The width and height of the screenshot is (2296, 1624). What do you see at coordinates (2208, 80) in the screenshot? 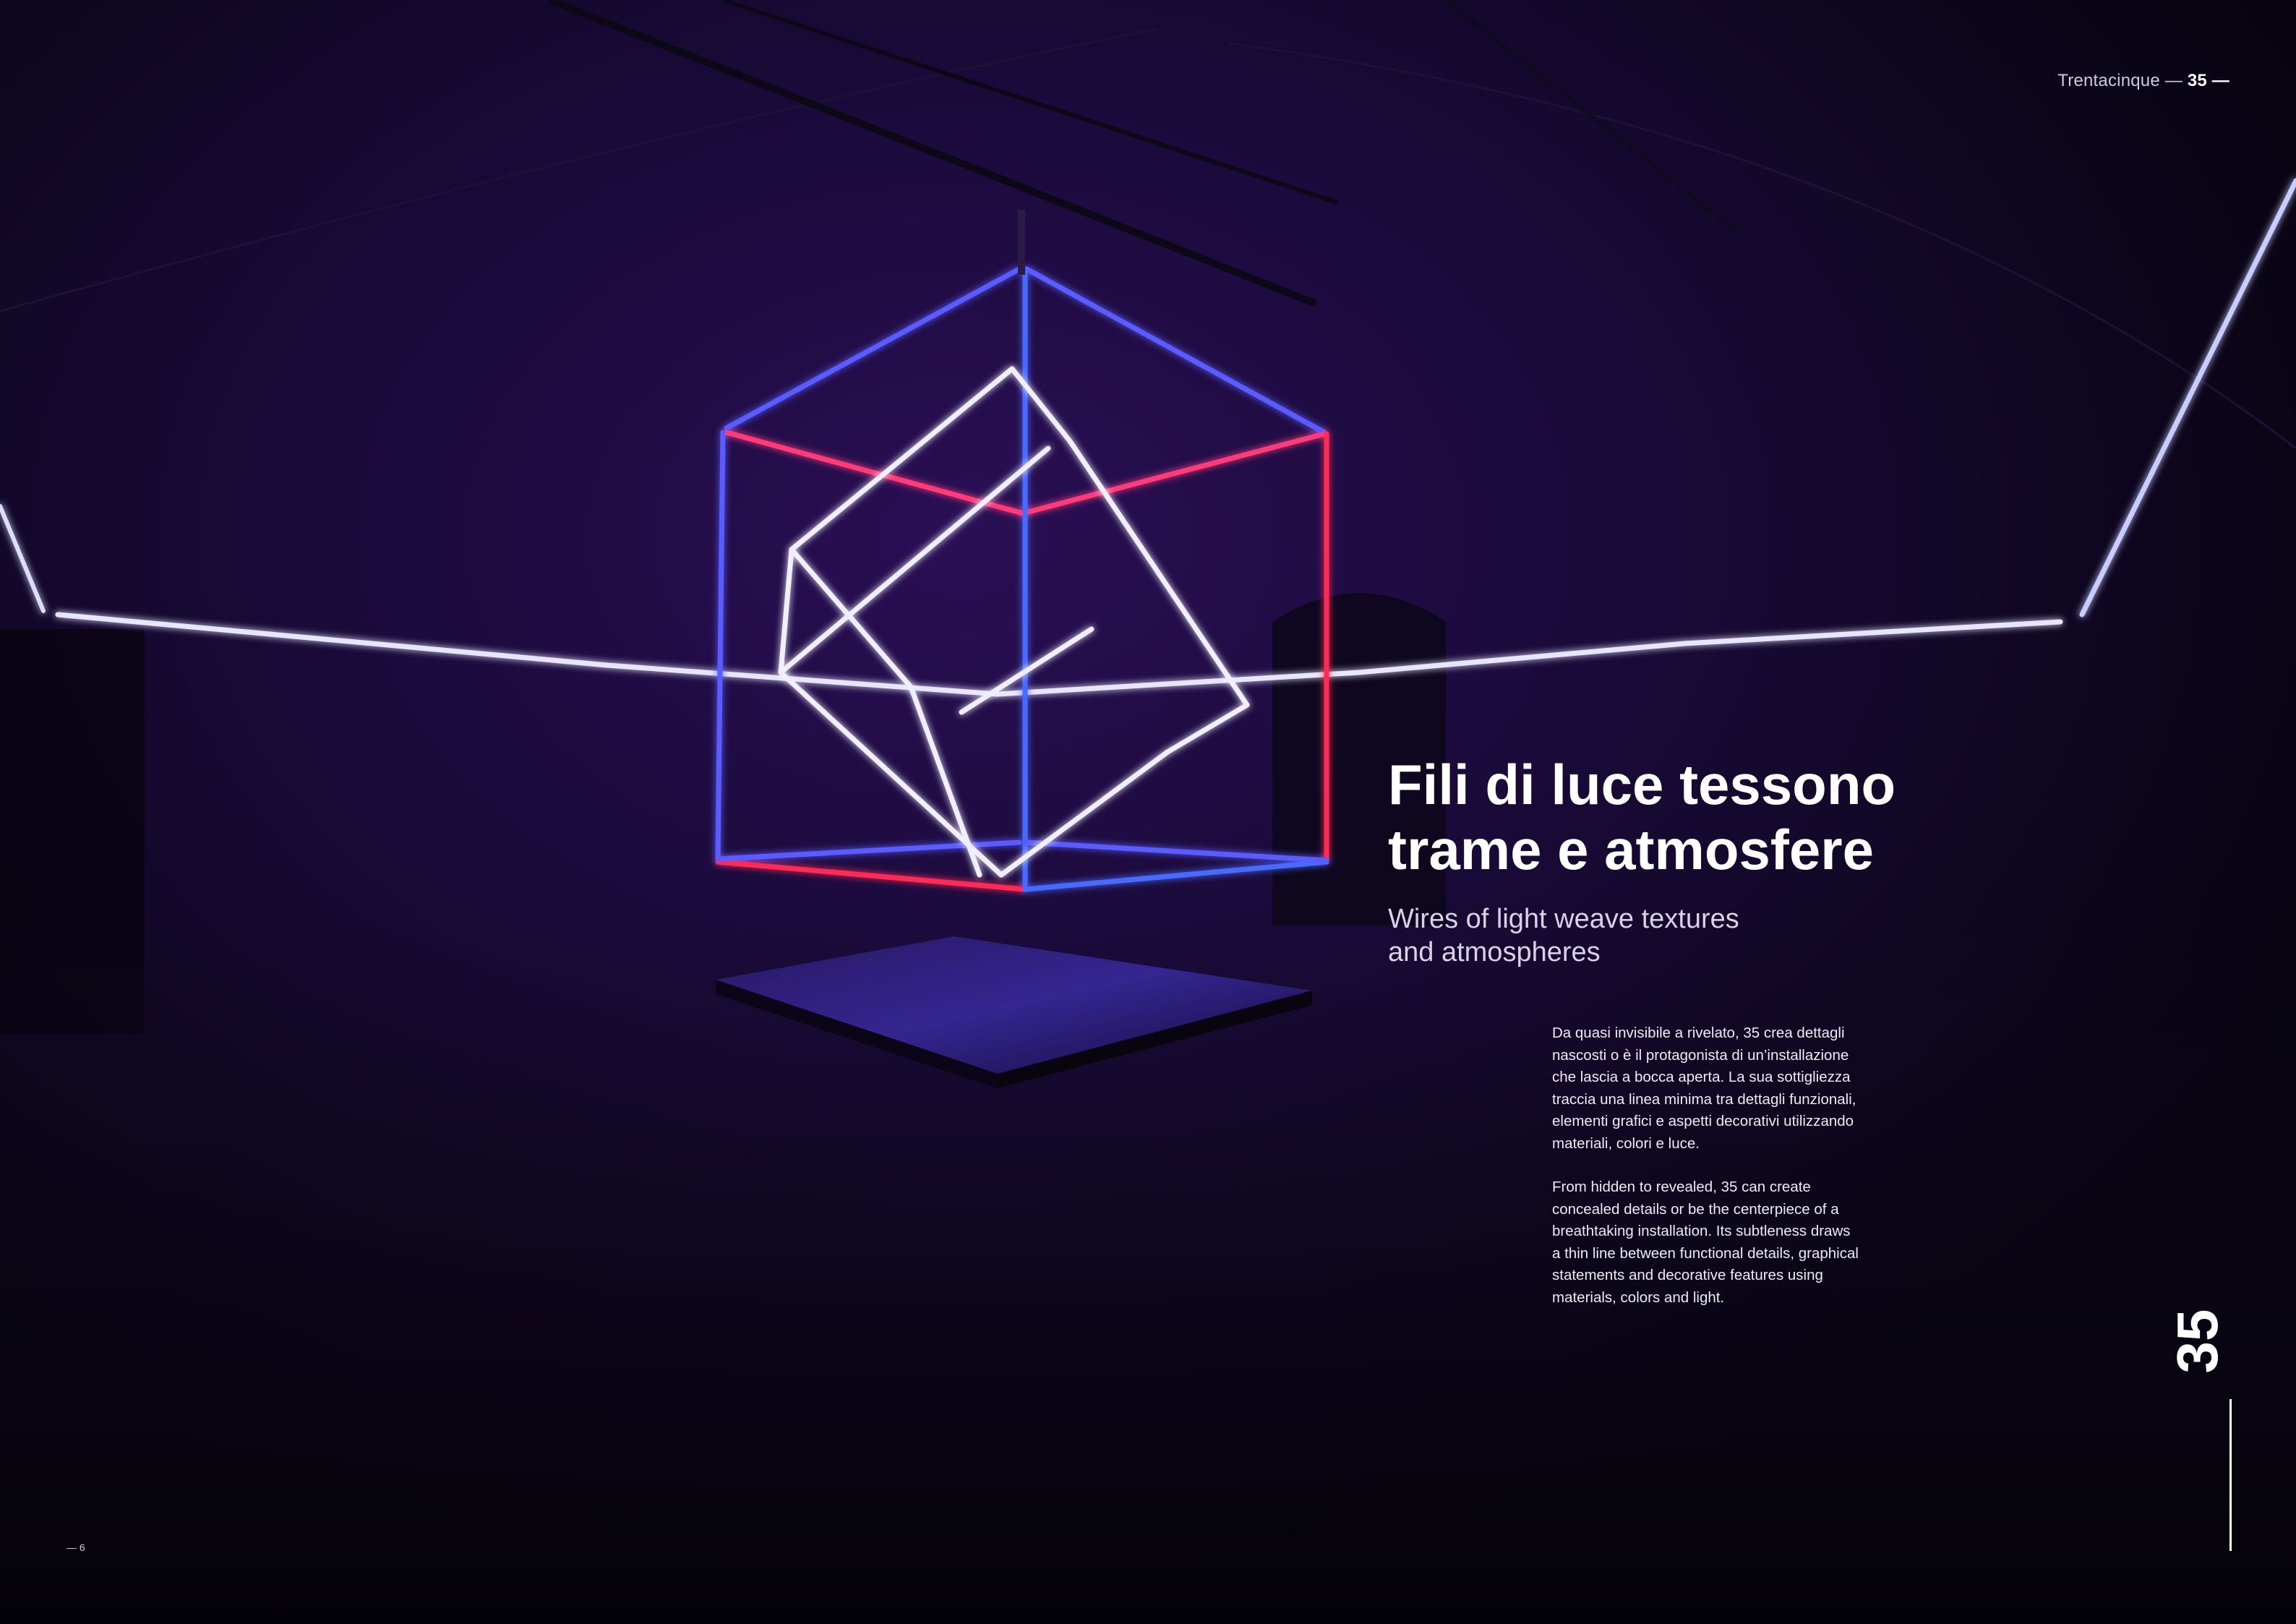
I see `header-number: 35 —` at bounding box center [2208, 80].